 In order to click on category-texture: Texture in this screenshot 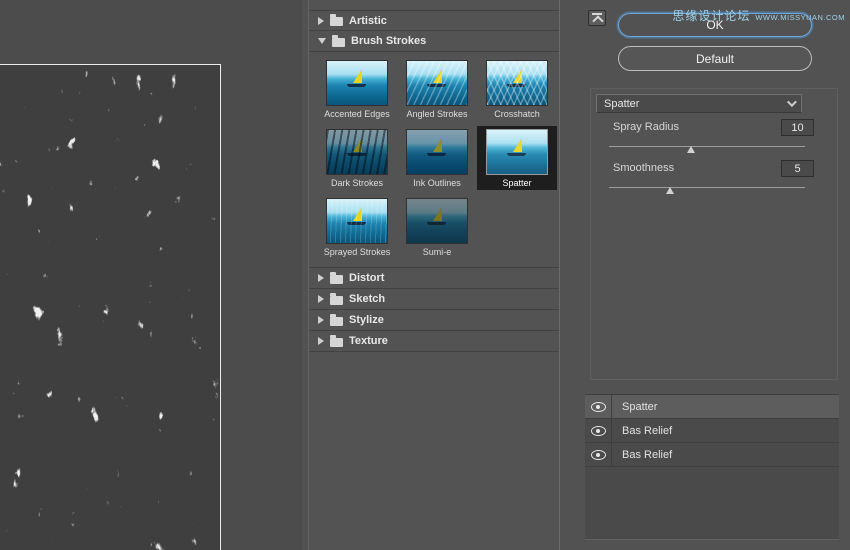, I will do `click(434, 341)`.